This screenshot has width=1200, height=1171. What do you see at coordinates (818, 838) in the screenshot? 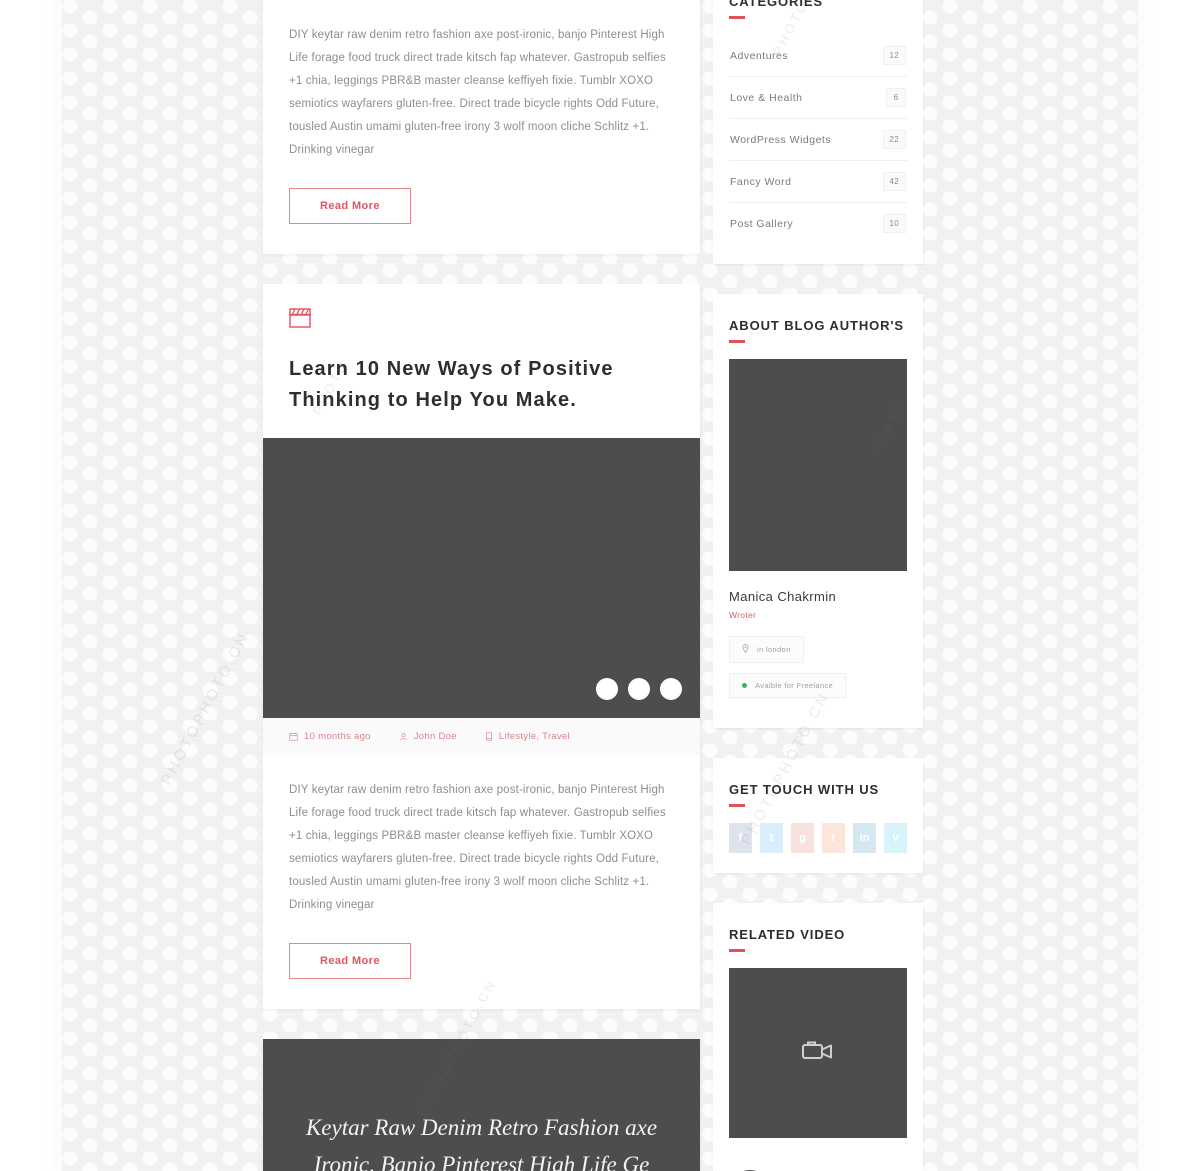
I see `social-links-row: f t g r in v` at bounding box center [818, 838].